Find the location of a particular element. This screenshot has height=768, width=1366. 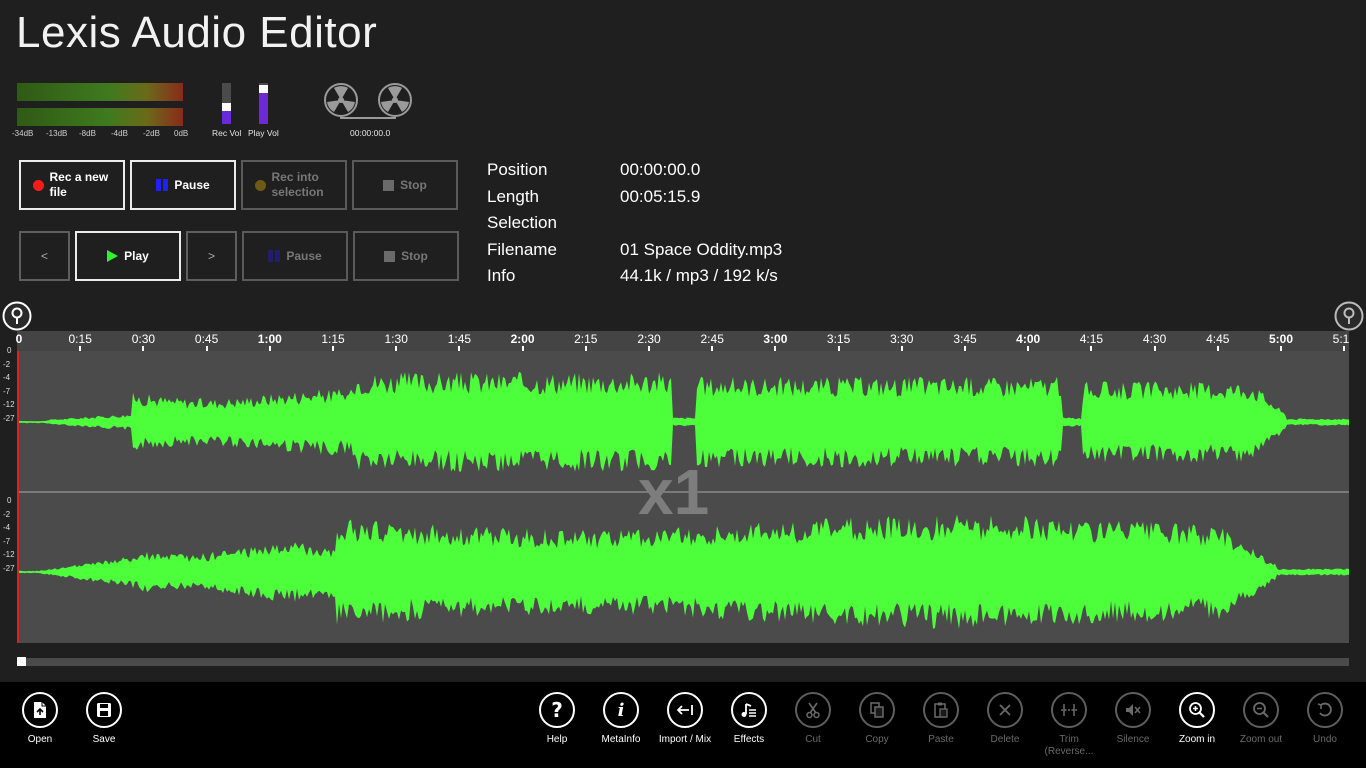

timeline-tick-label: 4:30 is located at coordinates (1154, 339).